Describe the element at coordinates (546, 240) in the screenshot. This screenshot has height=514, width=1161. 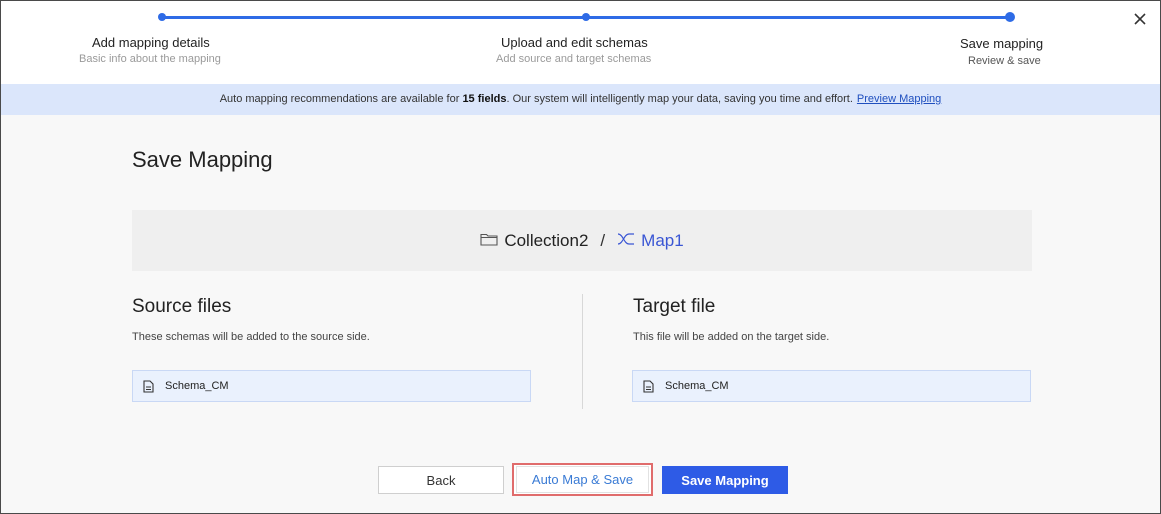
I see `collection-name: Collection2` at that location.